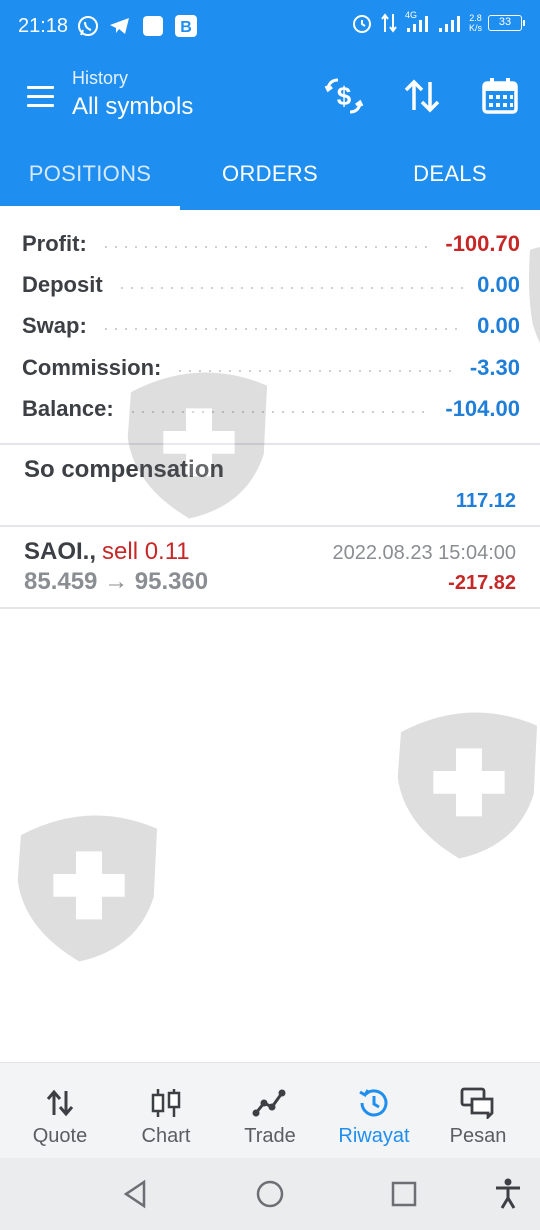  I want to click on compensation-value: 117.12, so click(485, 501).